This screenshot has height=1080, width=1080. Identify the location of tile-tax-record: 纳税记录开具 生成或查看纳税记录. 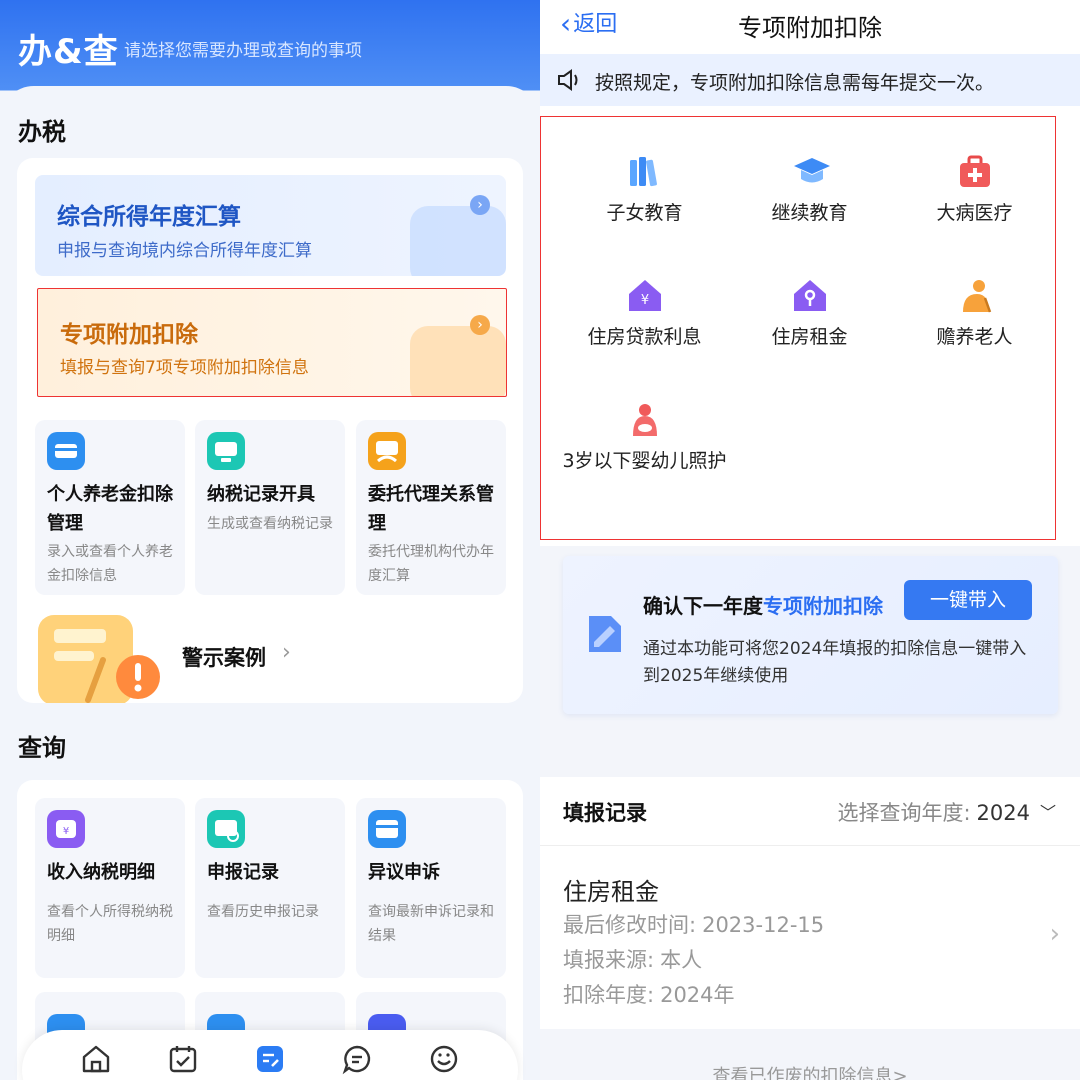
(270, 507).